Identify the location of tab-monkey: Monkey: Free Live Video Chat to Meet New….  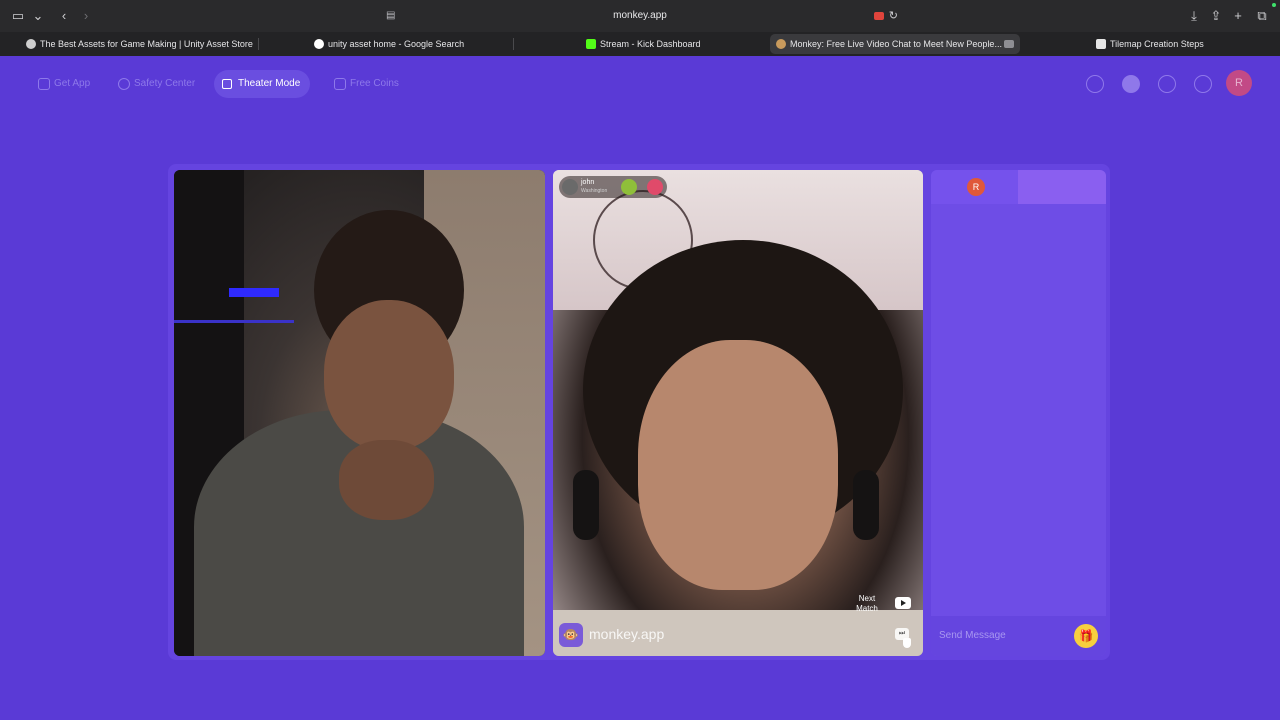
(895, 44).